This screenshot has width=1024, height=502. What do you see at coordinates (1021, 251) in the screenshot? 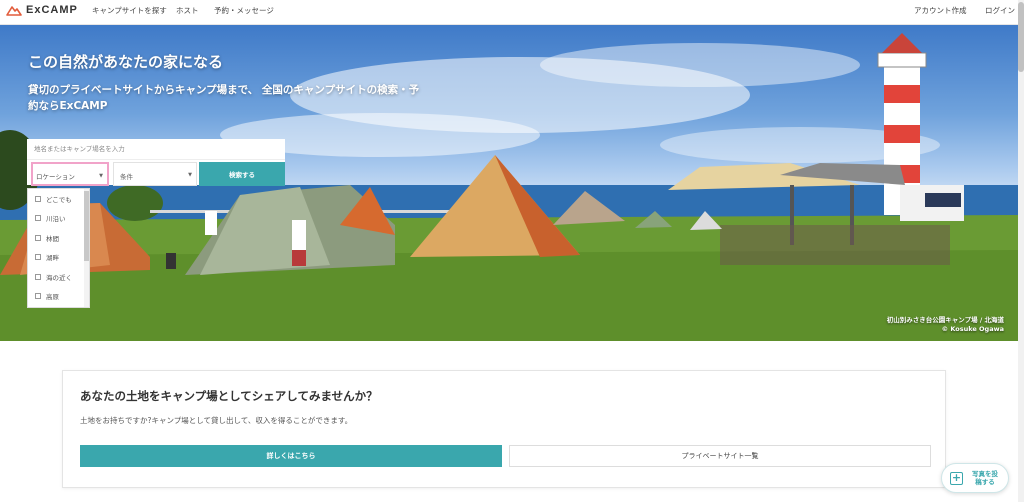
I see `page-scrollbar` at bounding box center [1021, 251].